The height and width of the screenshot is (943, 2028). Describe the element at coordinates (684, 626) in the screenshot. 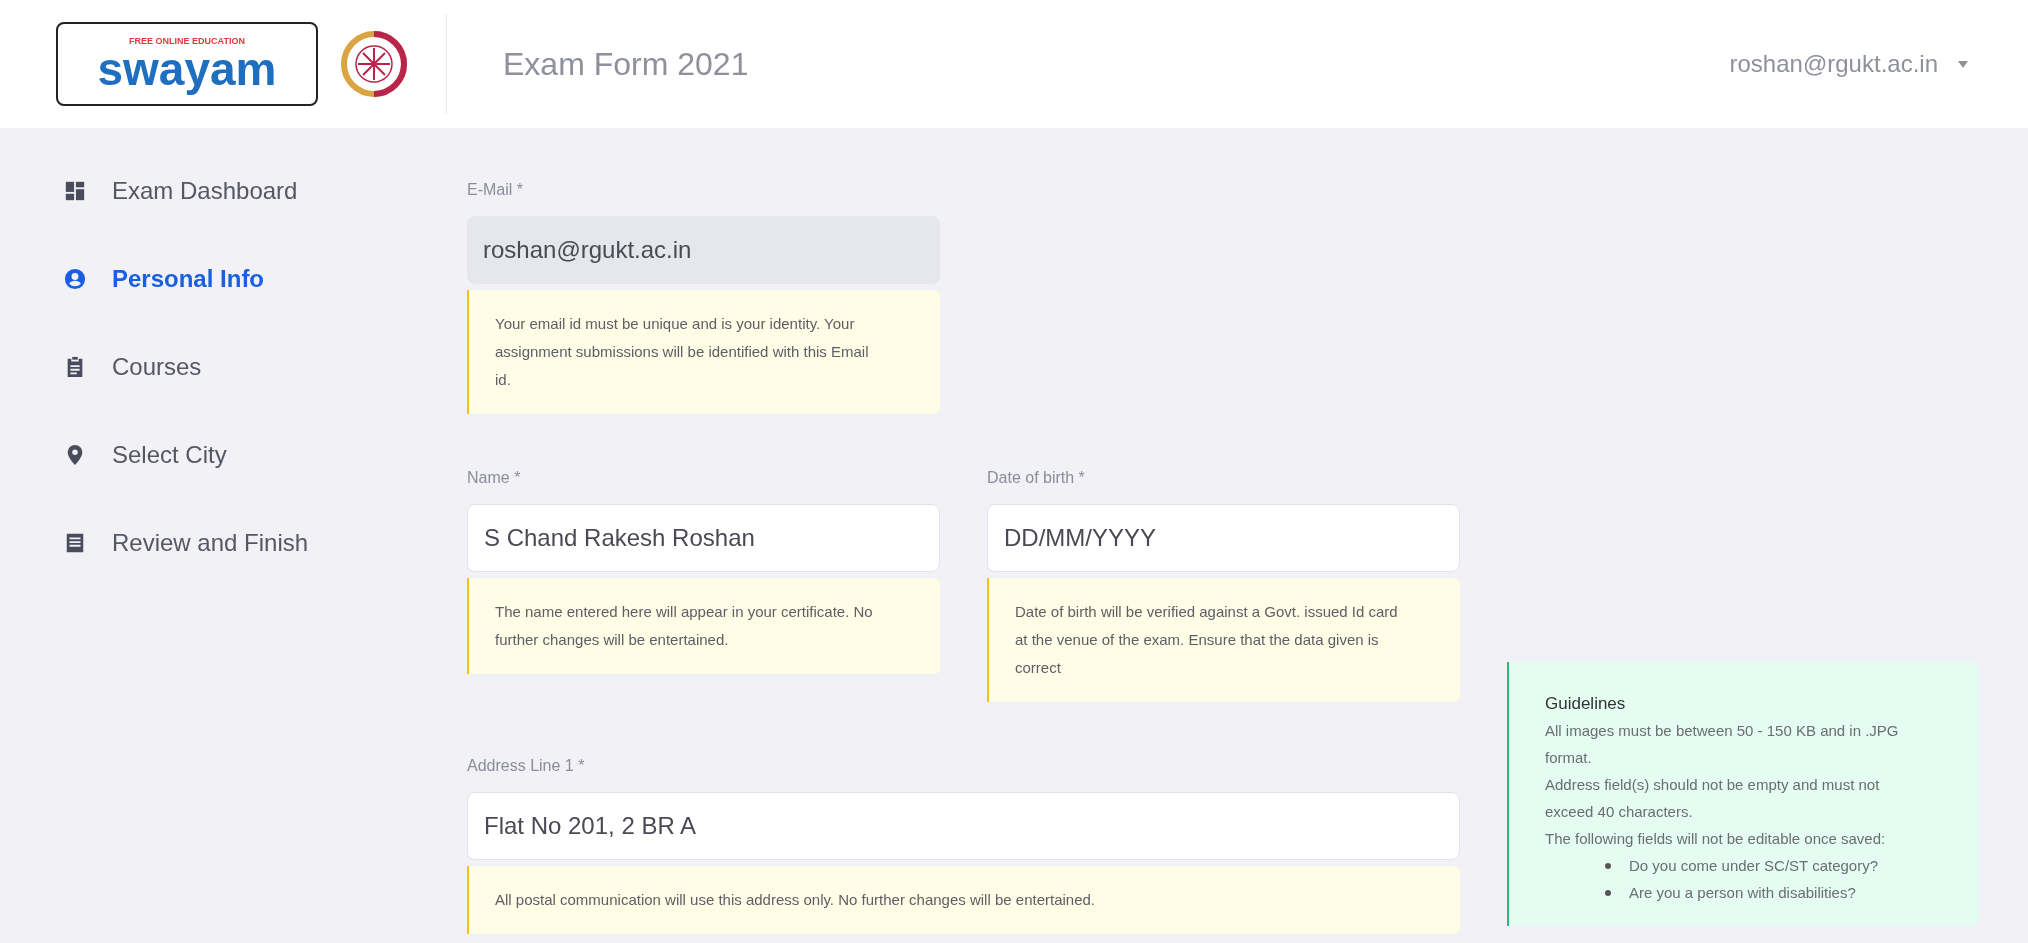

I see `hint-text: The name entered here will appear in your certificate. No further changes will be entertained.` at that location.